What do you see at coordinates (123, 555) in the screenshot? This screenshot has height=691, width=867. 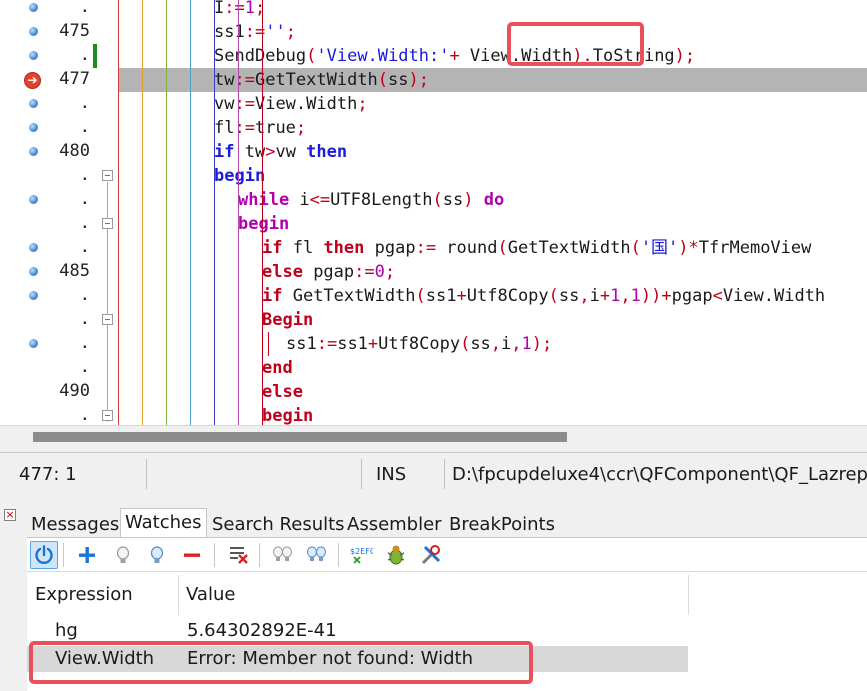 I see `bulb-icon` at bounding box center [123, 555].